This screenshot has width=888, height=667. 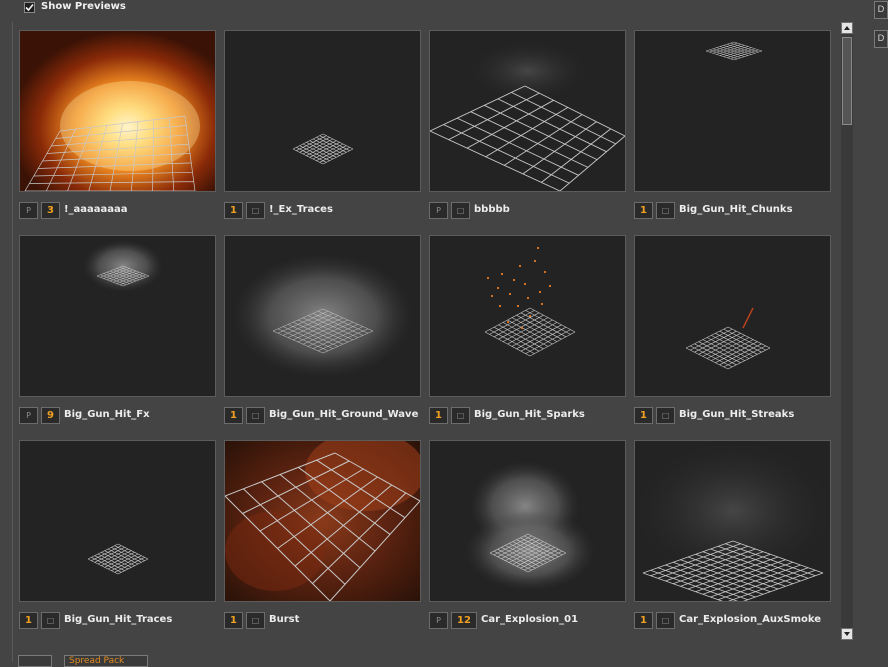 What do you see at coordinates (50, 210) in the screenshot?
I see `instance-count-badge: 3` at bounding box center [50, 210].